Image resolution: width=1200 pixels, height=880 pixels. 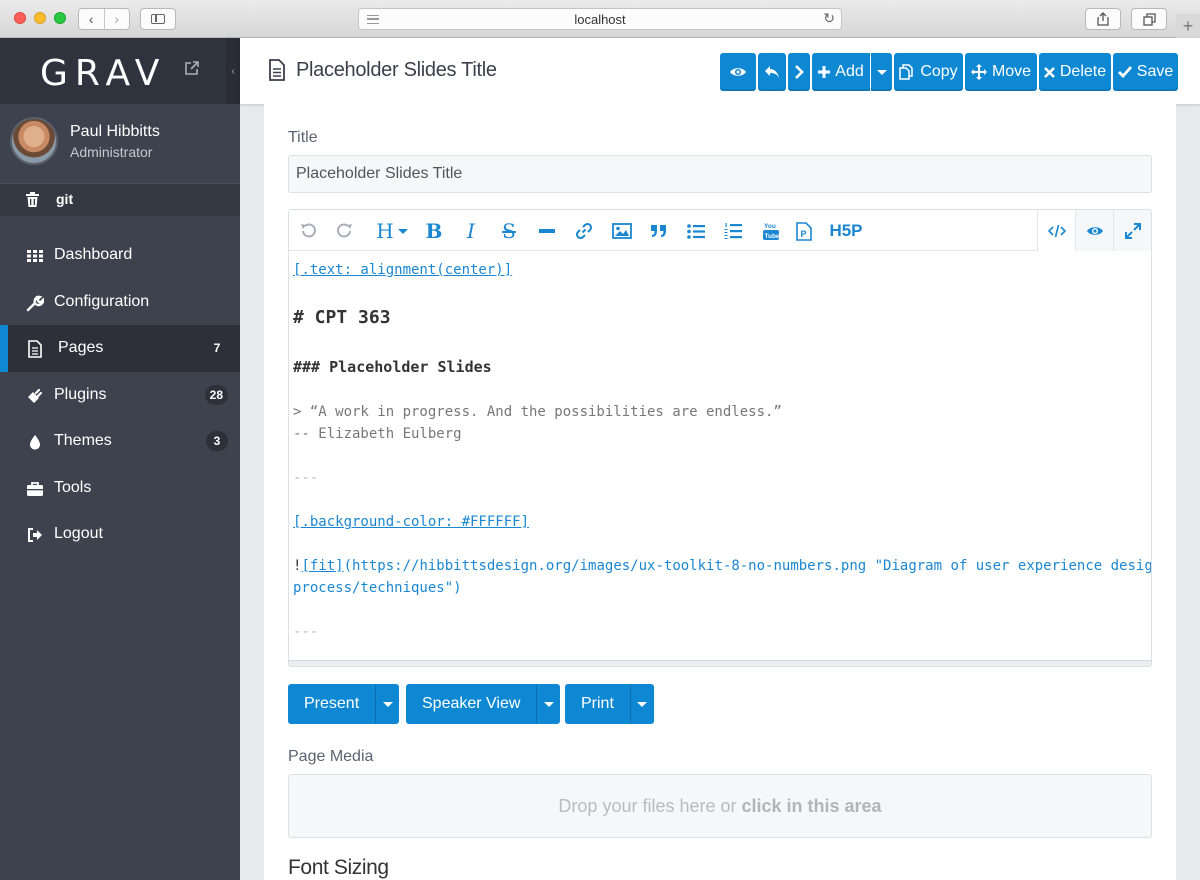 I want to click on code-line: ---, so click(x=306, y=632).